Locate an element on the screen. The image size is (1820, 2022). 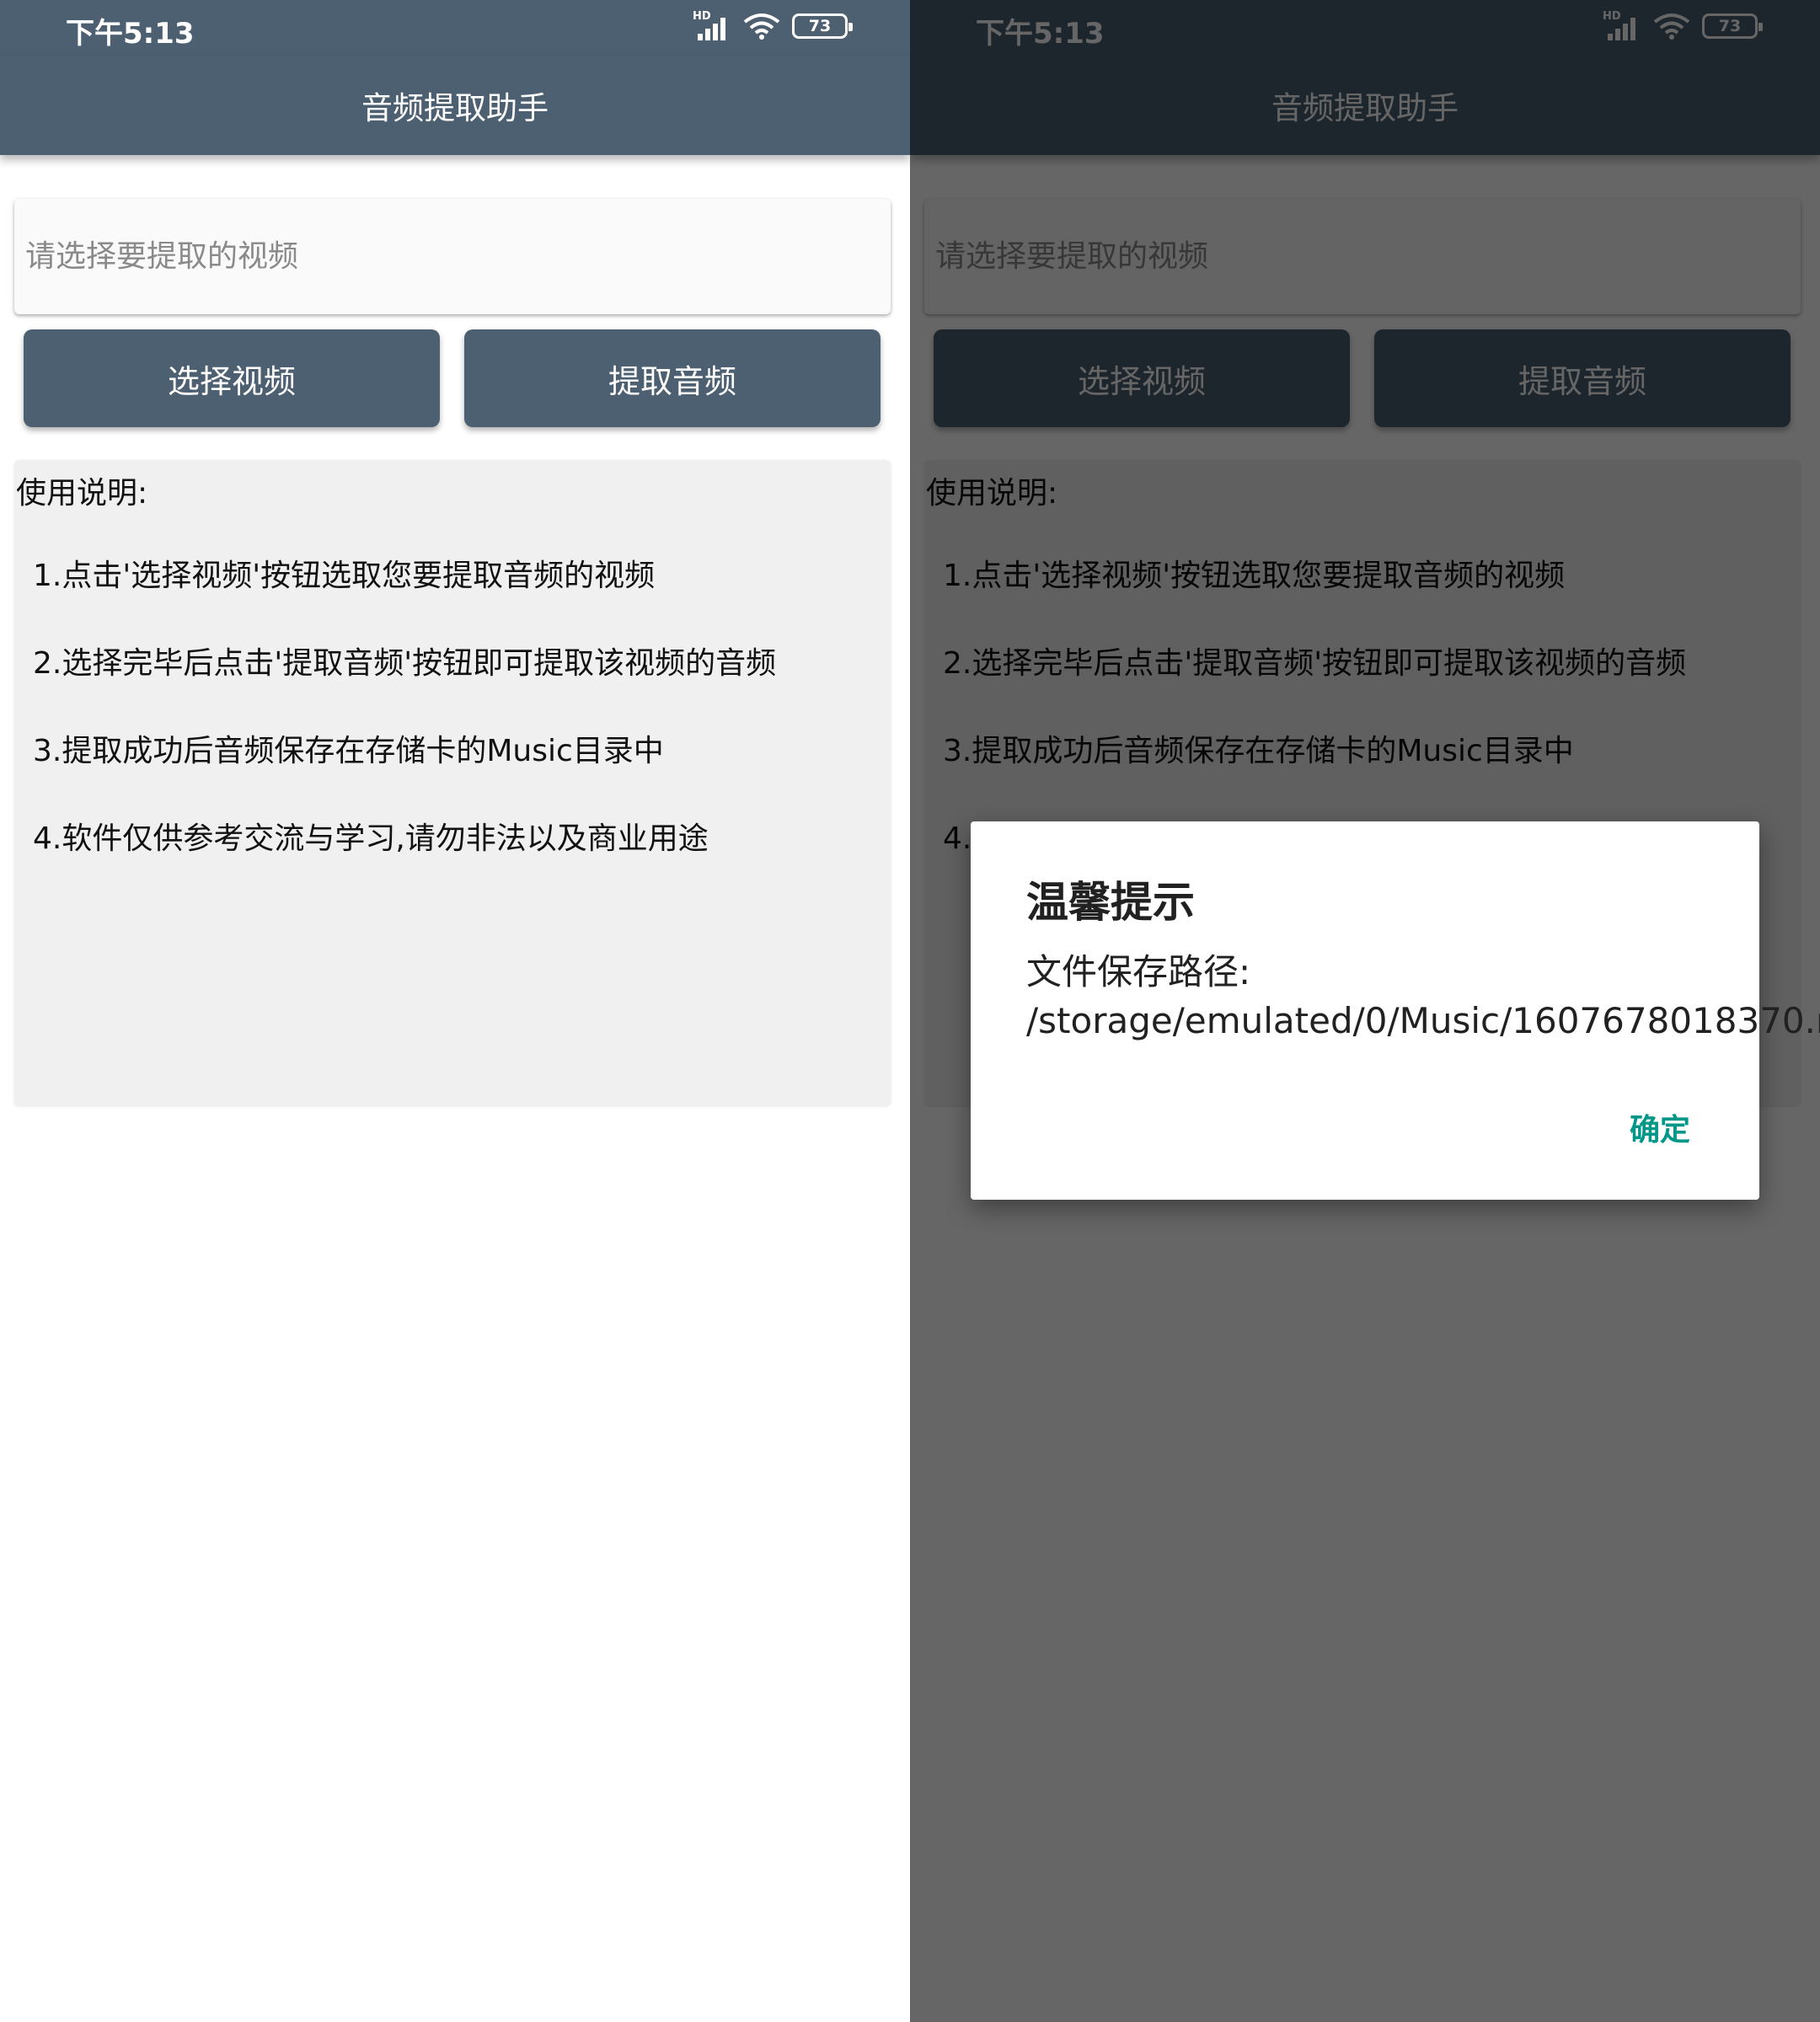
extract-audio-button: 提取音频 is located at coordinates (672, 378).